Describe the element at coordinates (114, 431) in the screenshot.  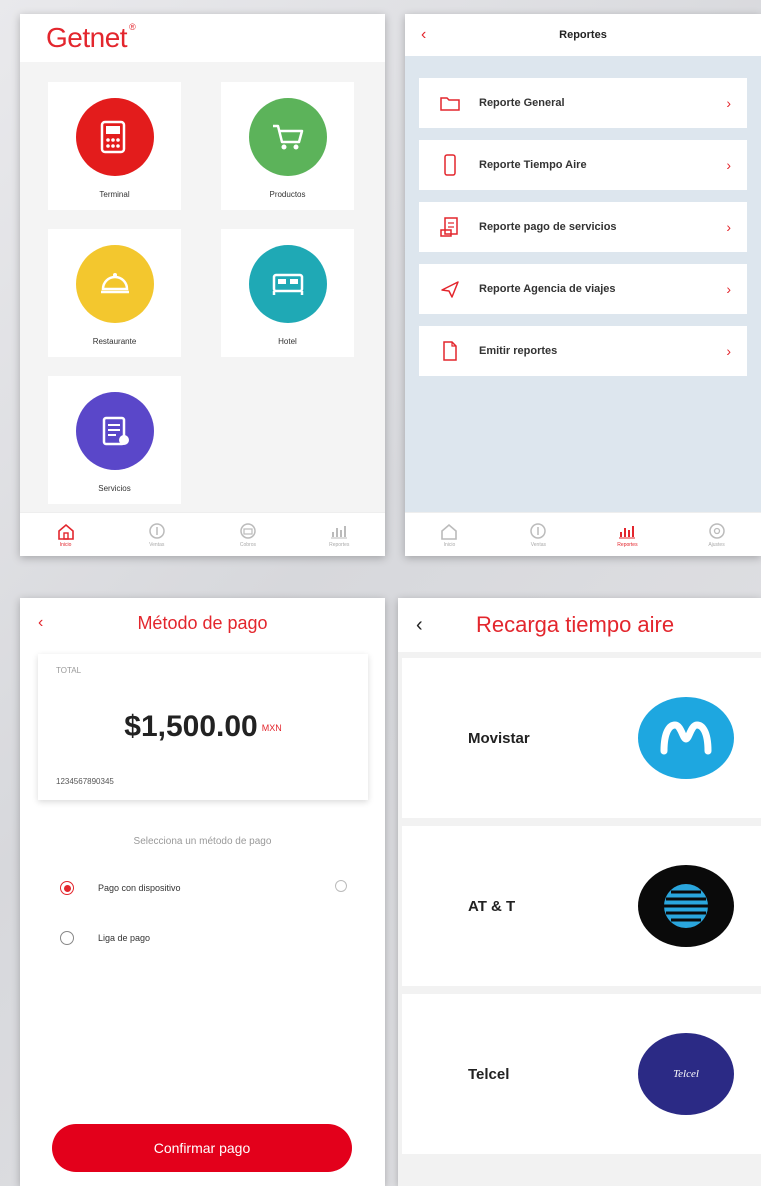
I see `services-icon` at that location.